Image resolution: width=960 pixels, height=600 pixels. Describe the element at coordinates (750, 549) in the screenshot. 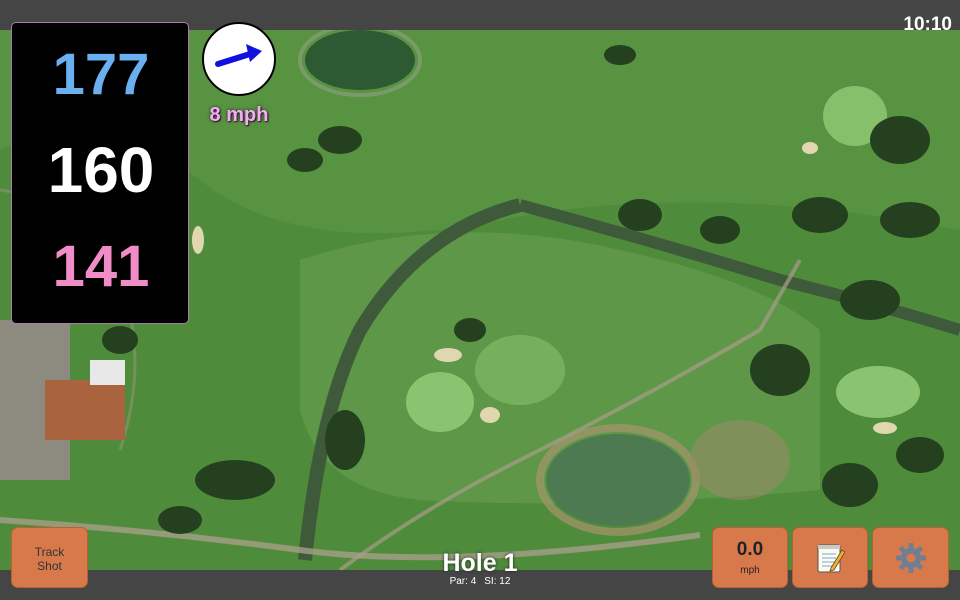

I see `speed-value: 0.0` at that location.